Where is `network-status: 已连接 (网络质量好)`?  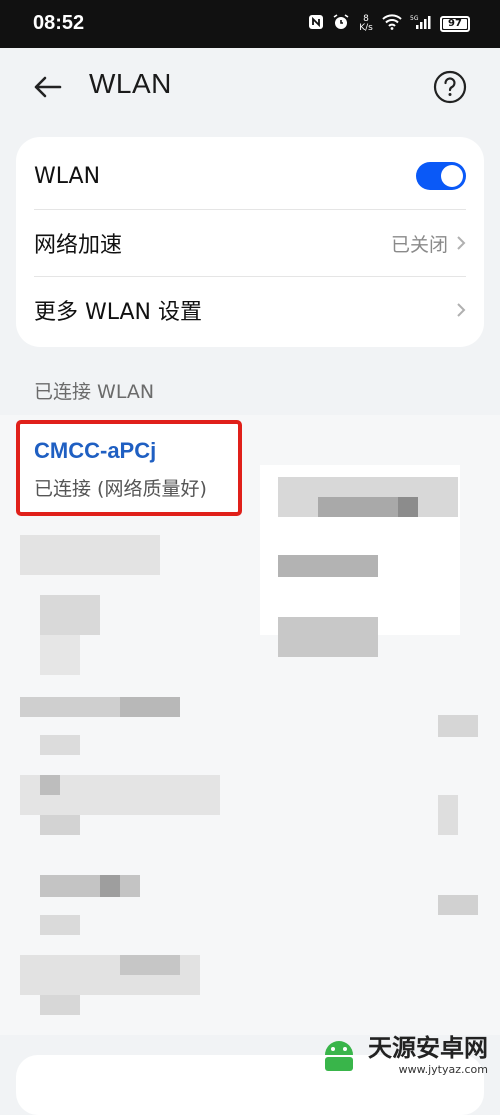
network-status: 已连接 (网络质量好) is located at coordinates (120, 489).